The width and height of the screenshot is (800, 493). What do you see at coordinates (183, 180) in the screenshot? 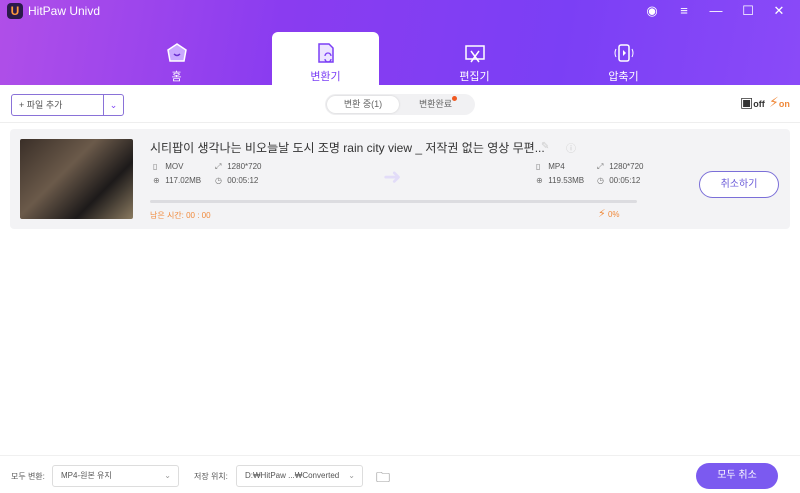
I see `source-size: 117.02MB` at bounding box center [183, 180].